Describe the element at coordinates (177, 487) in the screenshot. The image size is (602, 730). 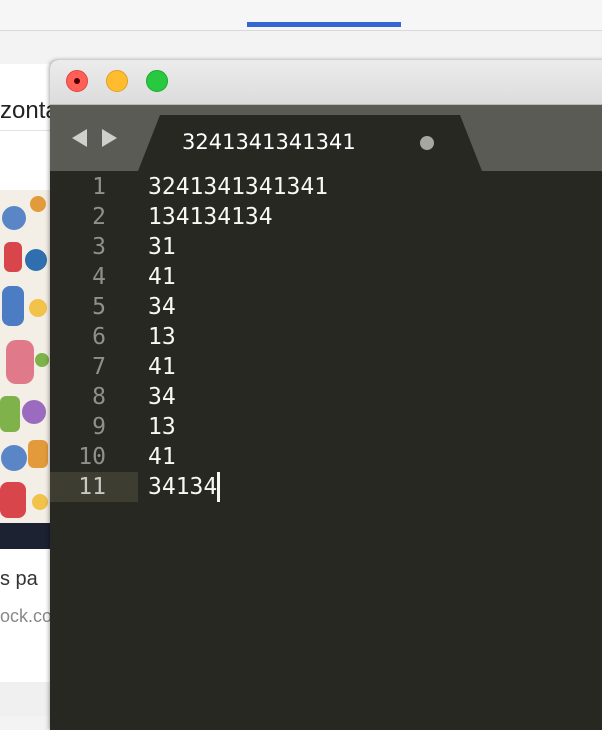
I see `line-text: 34134` at that location.